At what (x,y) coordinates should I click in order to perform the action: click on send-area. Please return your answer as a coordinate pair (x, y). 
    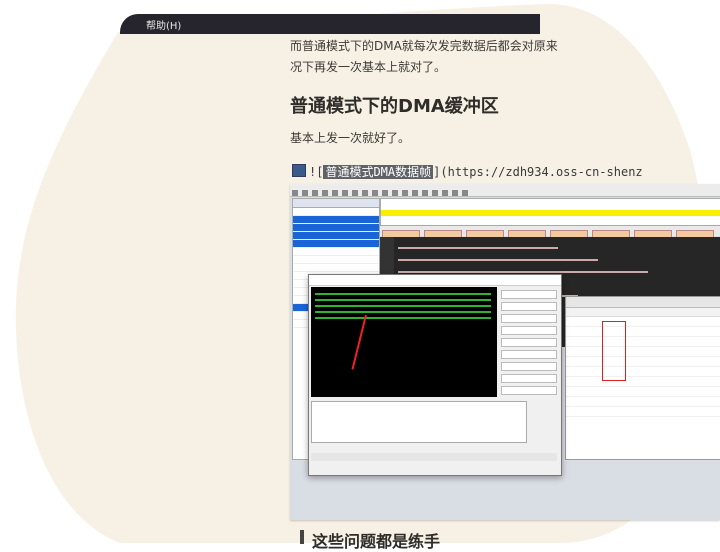
    Looking at the image, I should click on (419, 422).